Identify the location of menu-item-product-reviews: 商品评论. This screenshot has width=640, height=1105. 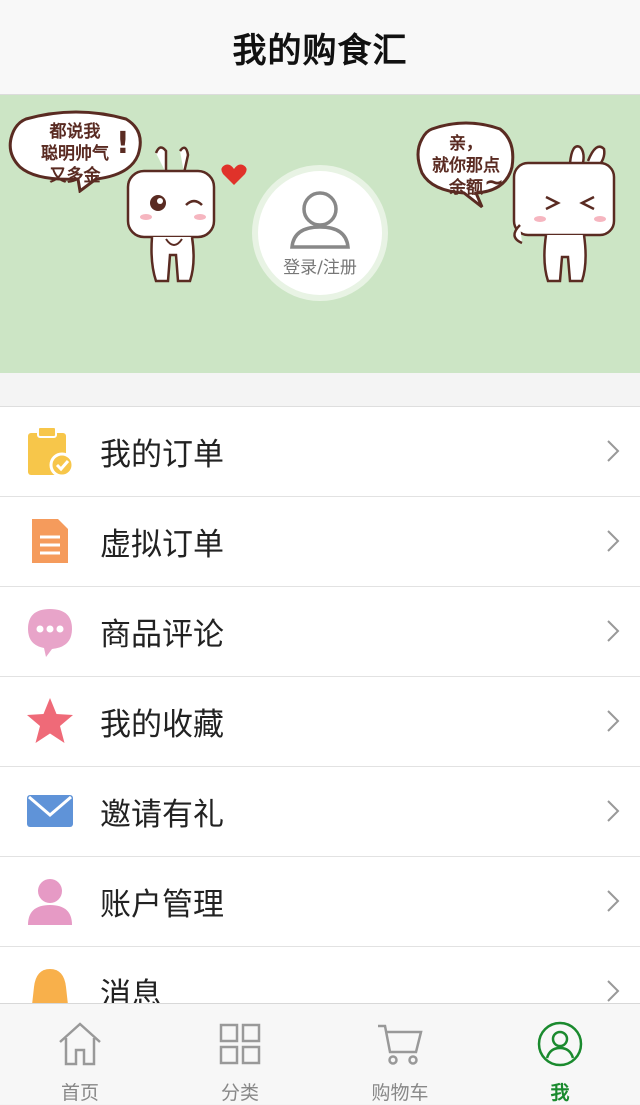
(320, 632).